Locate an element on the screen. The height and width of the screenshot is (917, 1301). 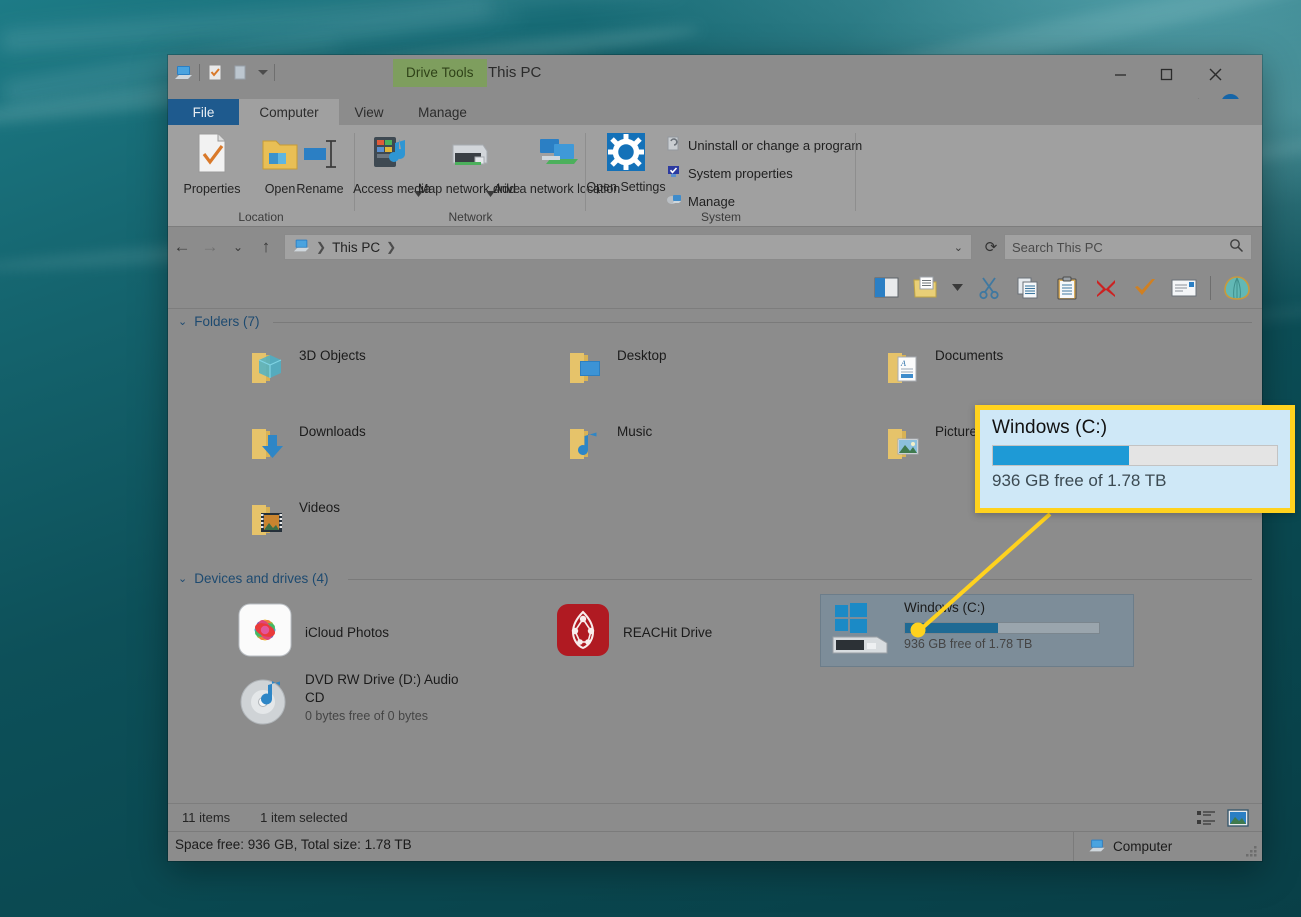
recent-locations-button: ⌄ is located at coordinates (238, 247).